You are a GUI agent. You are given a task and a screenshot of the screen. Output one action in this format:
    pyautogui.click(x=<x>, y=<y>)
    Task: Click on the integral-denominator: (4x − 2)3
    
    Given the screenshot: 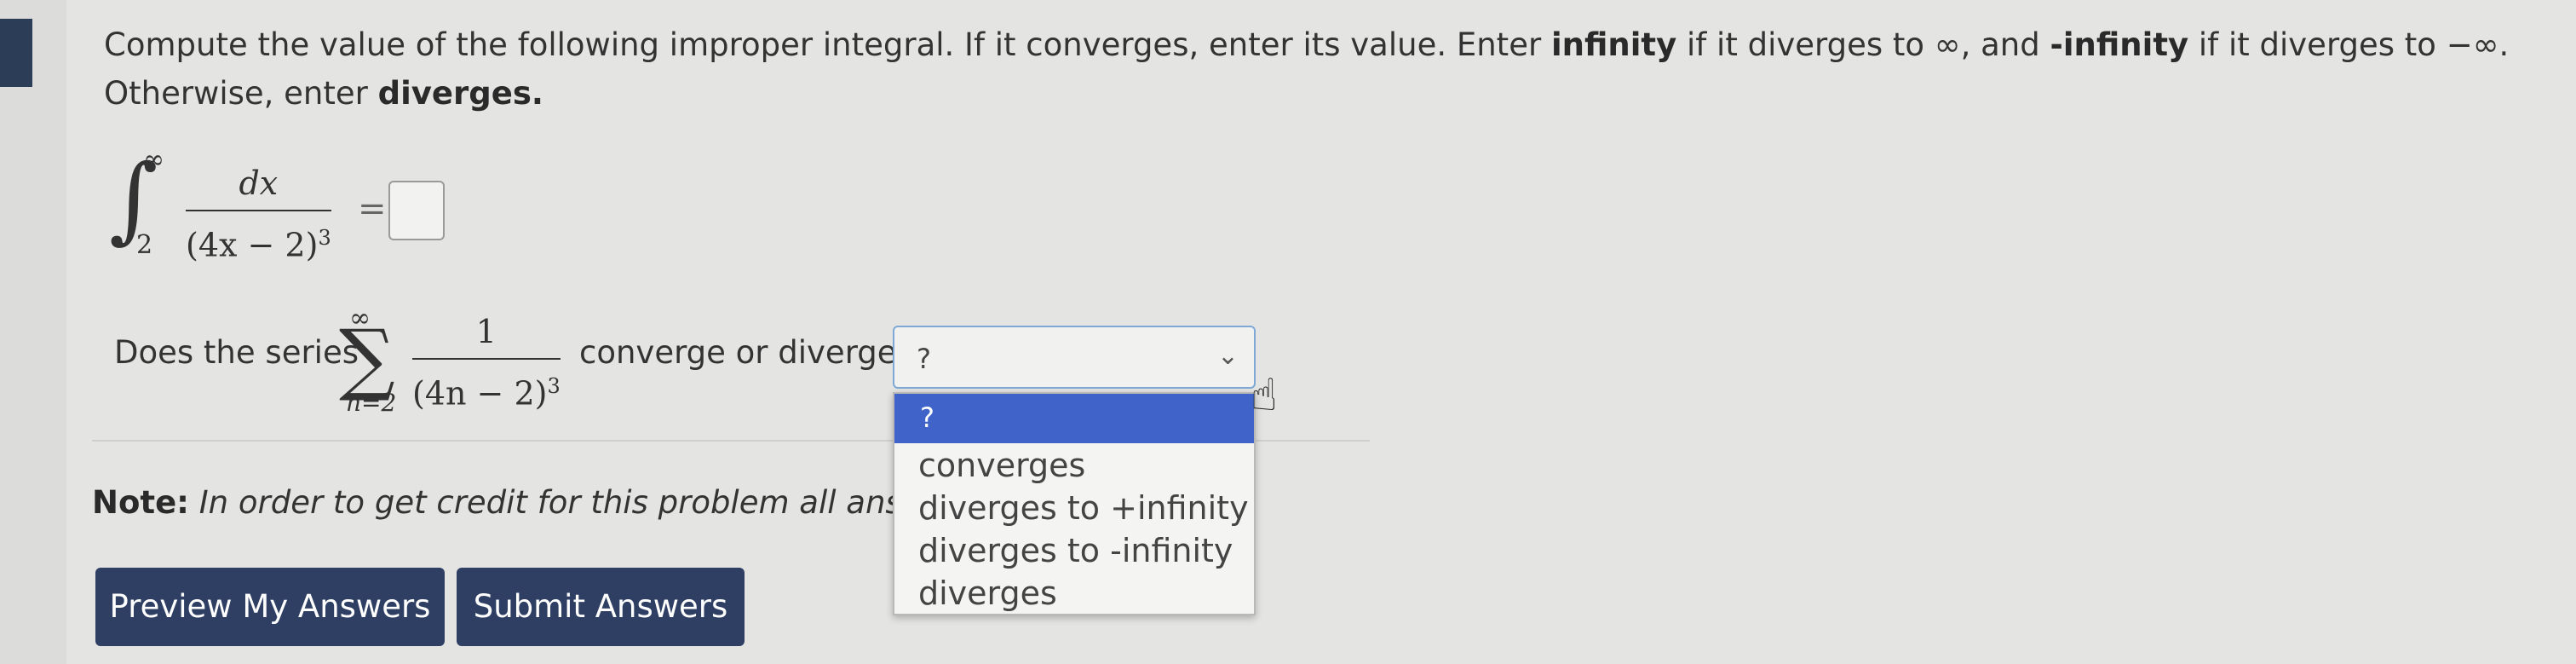 What is the action you would take?
    pyautogui.click(x=258, y=242)
    